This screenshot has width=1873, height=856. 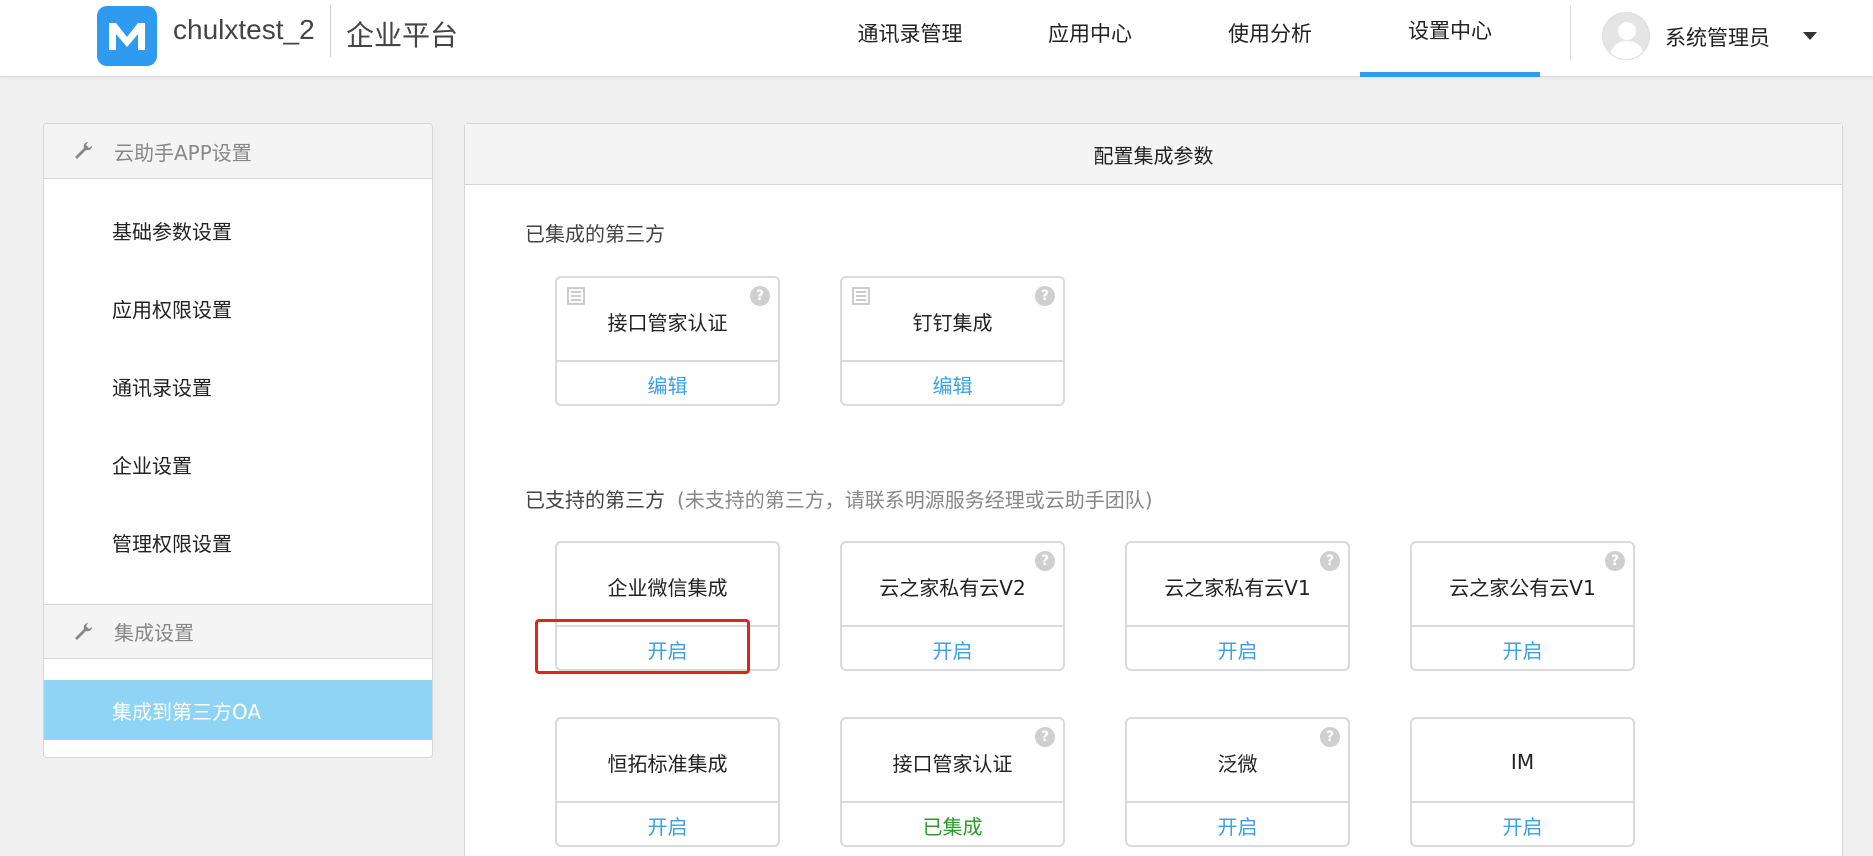 What do you see at coordinates (915, 500) in the screenshot?
I see `supported-hint: (未支持的第三方，请联系明源服务经理或云助手团队)` at bounding box center [915, 500].